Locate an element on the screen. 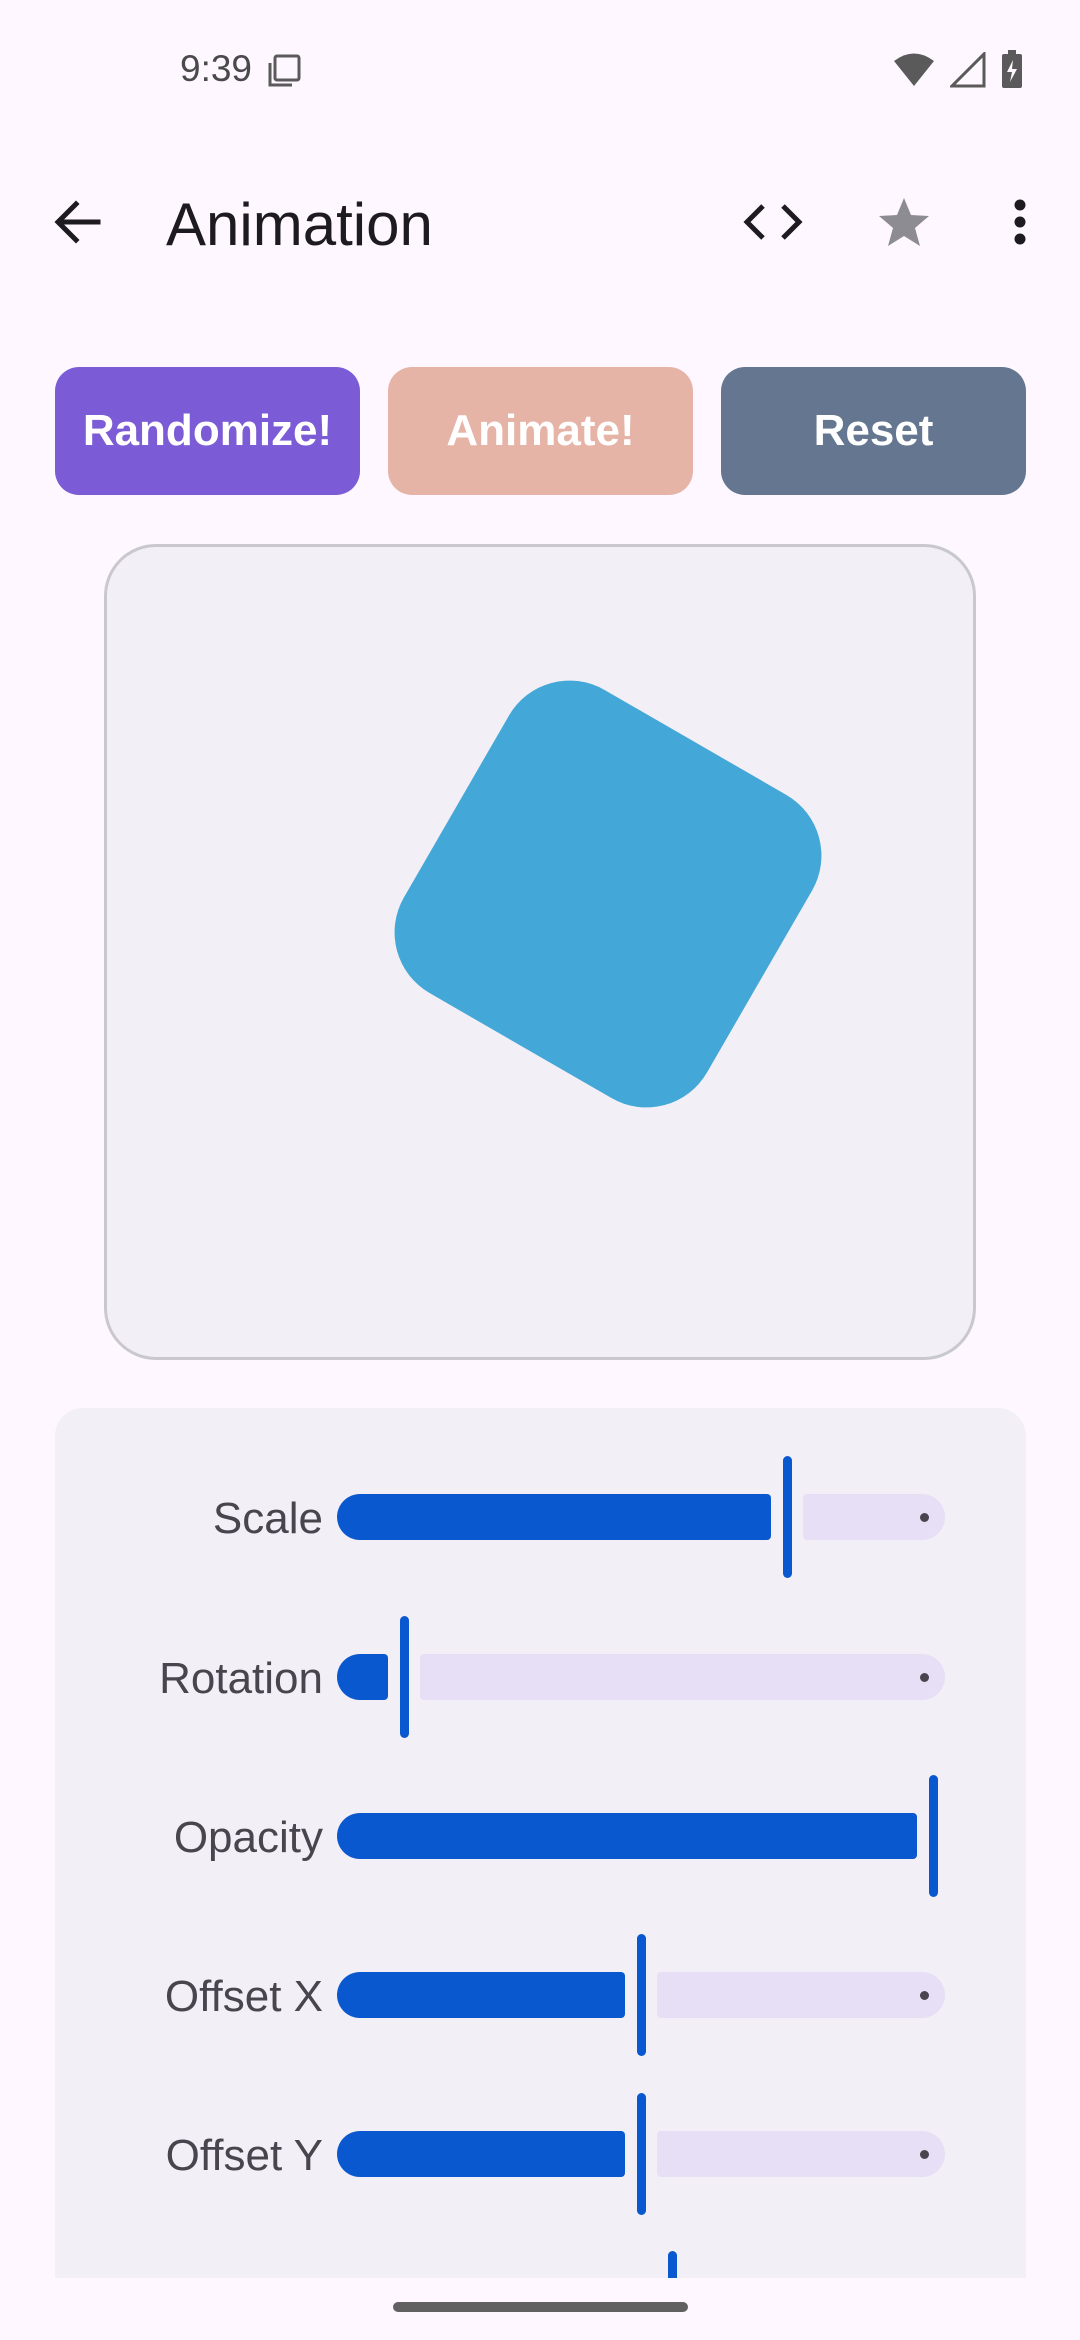 The height and width of the screenshot is (2340, 1080). slider-label: Offset X is located at coordinates (243, 1996).